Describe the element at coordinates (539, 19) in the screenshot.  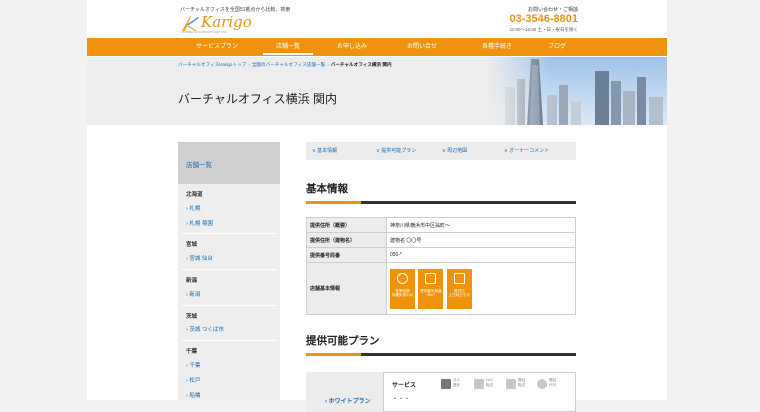
I see `contact-phone: 03-3546-8801` at that location.